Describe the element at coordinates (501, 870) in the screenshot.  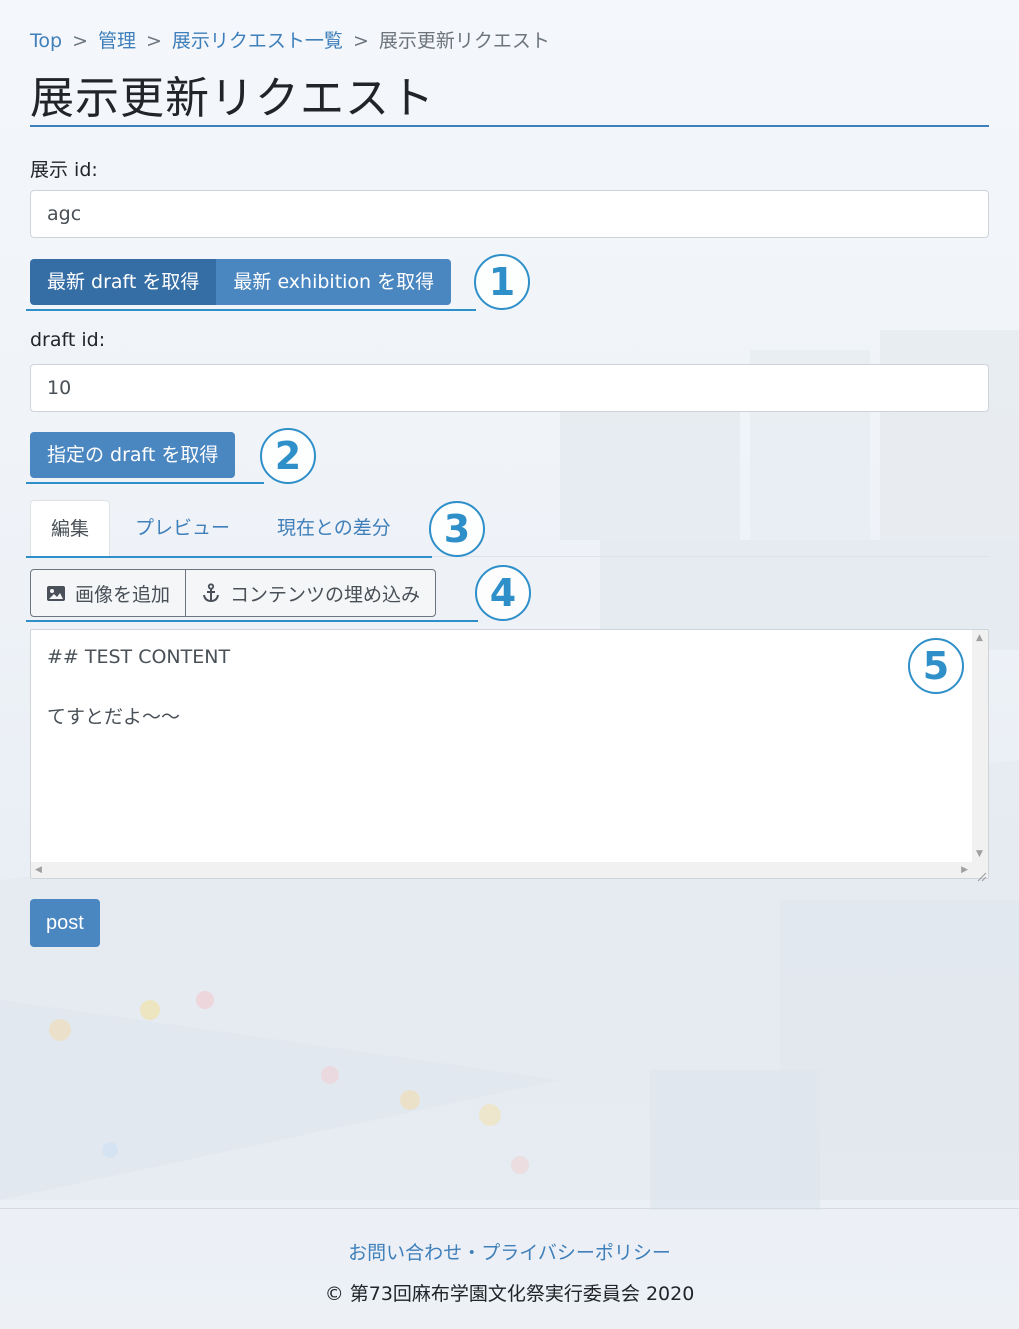
I see `horizontal-scrollbar: ◀ ▶` at that location.